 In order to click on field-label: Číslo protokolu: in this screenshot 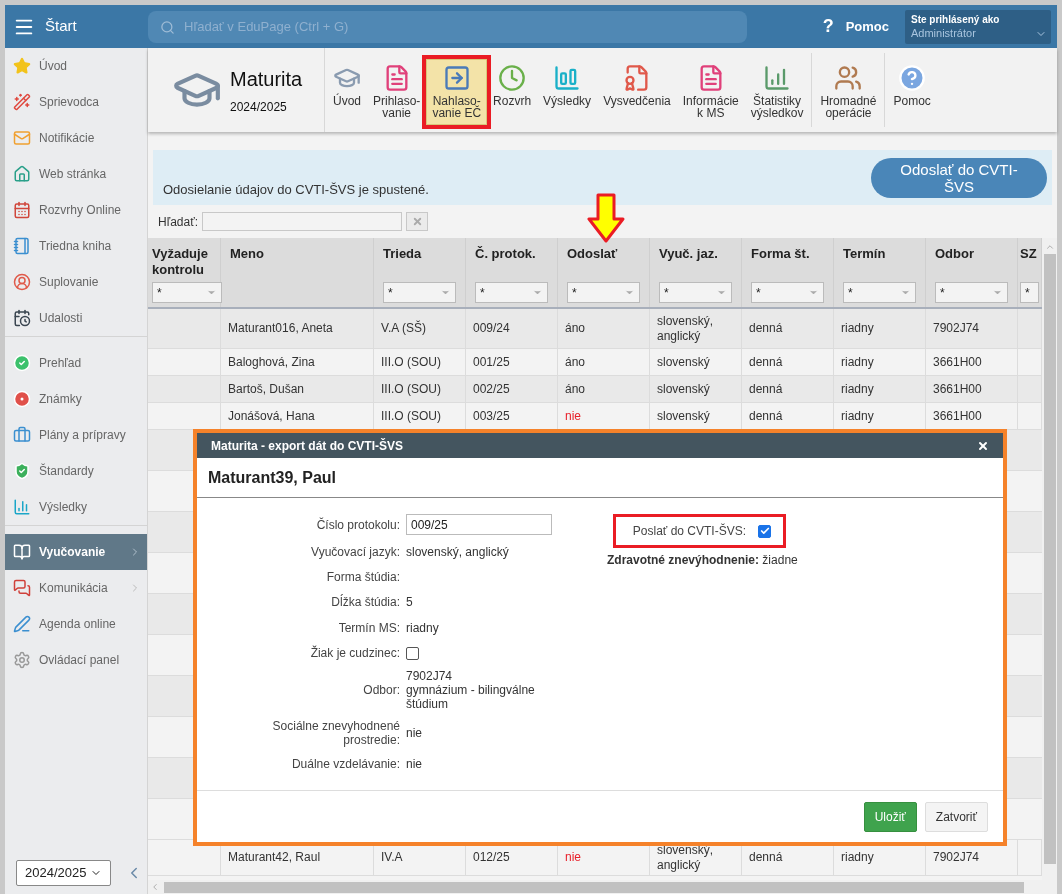, I will do `click(357, 524)`.